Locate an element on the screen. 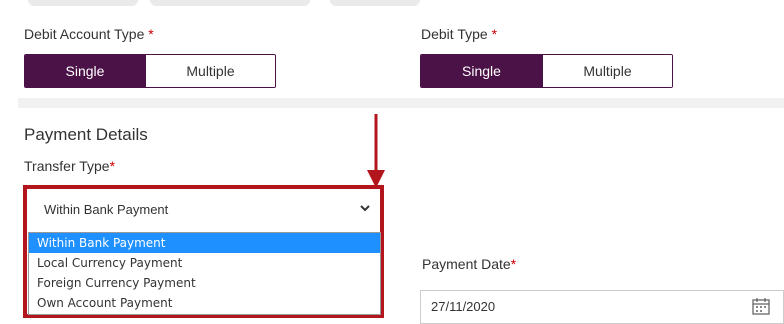 Image resolution: width=784 pixels, height=324 pixels. calendar-icon is located at coordinates (761, 306).